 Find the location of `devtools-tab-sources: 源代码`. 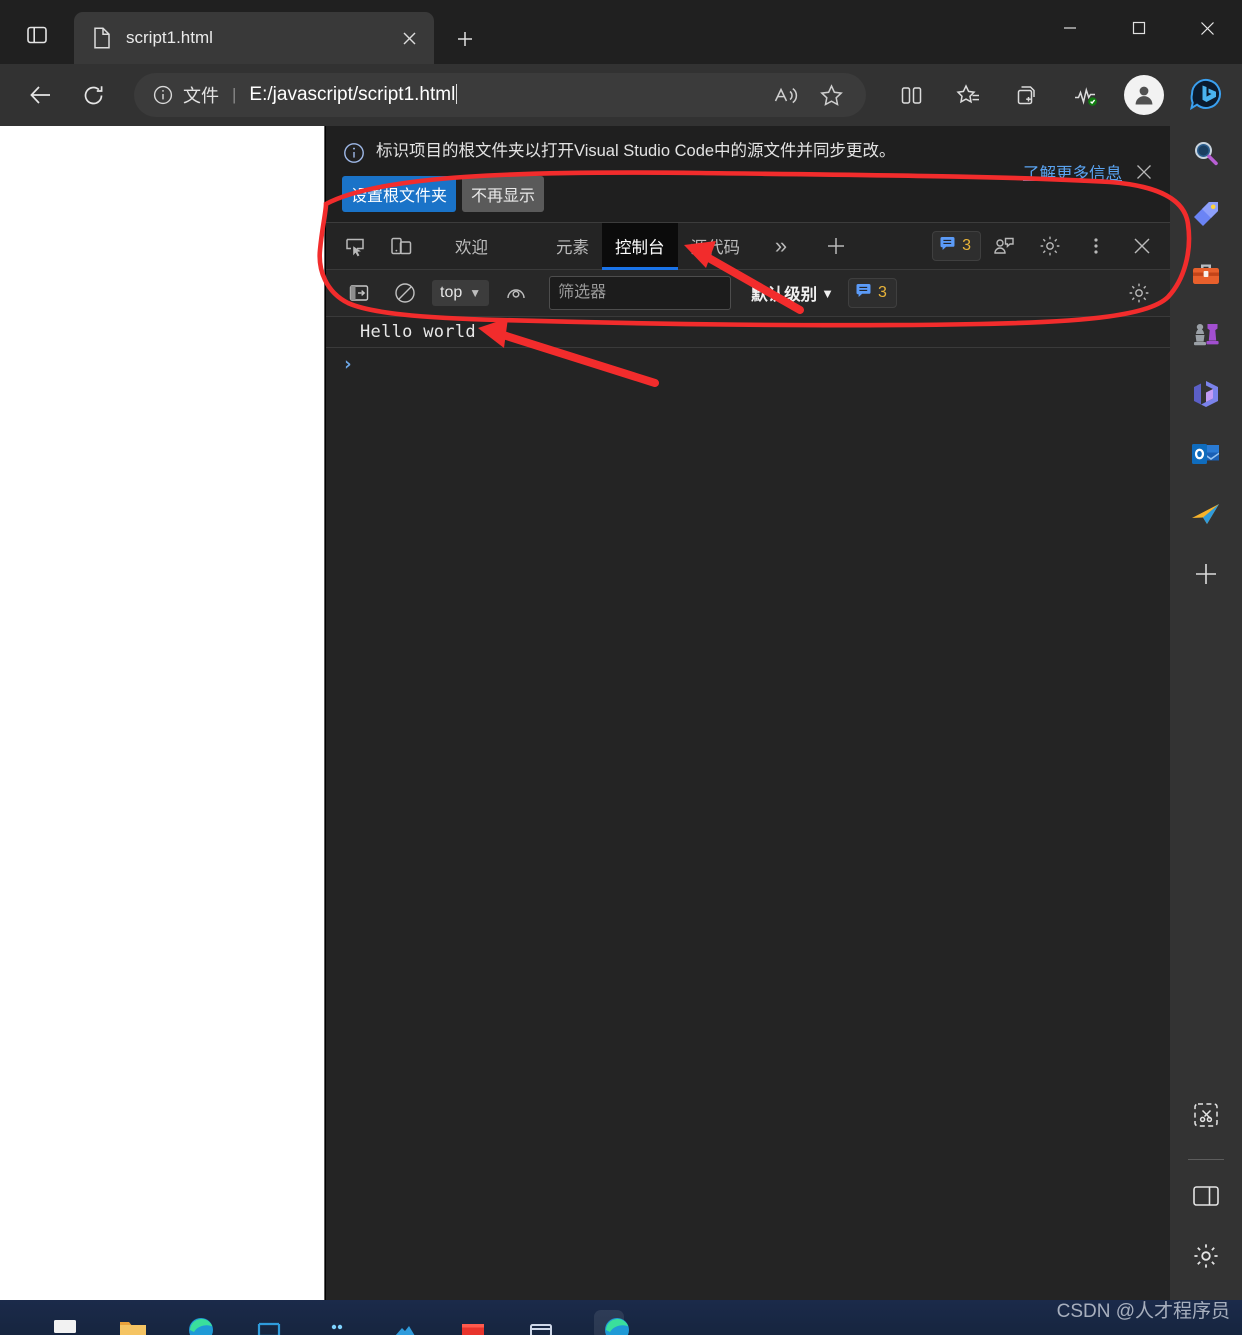

devtools-tab-sources: 源代码 is located at coordinates (716, 246).